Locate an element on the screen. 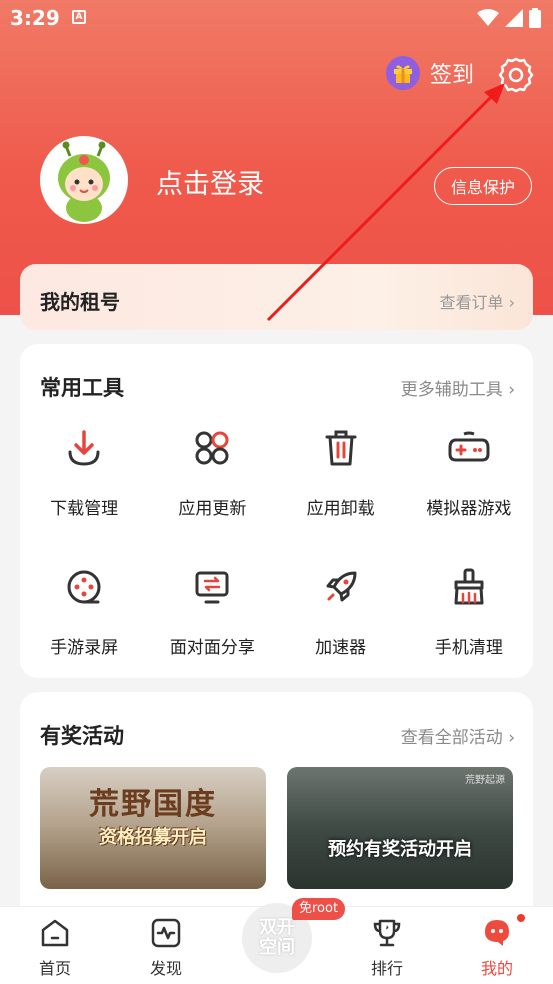 This screenshot has height=984, width=553. broom-icon is located at coordinates (469, 587).